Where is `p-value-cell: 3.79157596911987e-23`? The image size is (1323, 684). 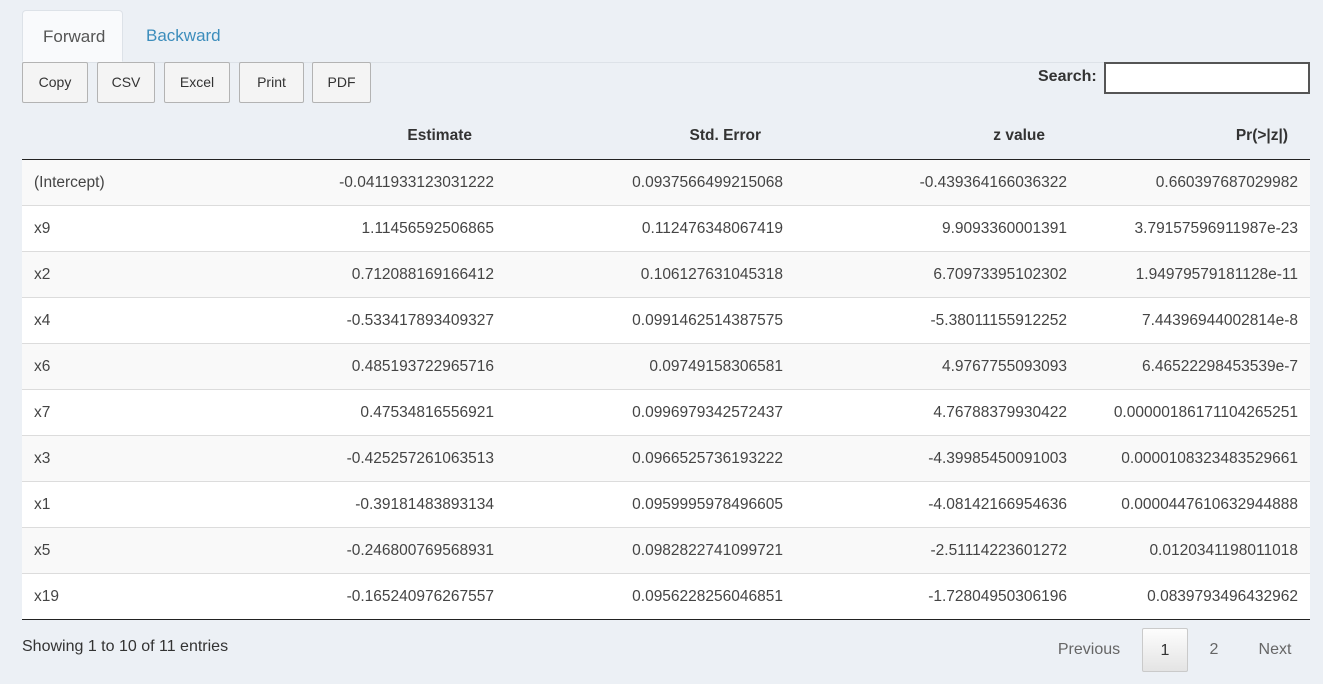 p-value-cell: 3.79157596911987e-23 is located at coordinates (1194, 228).